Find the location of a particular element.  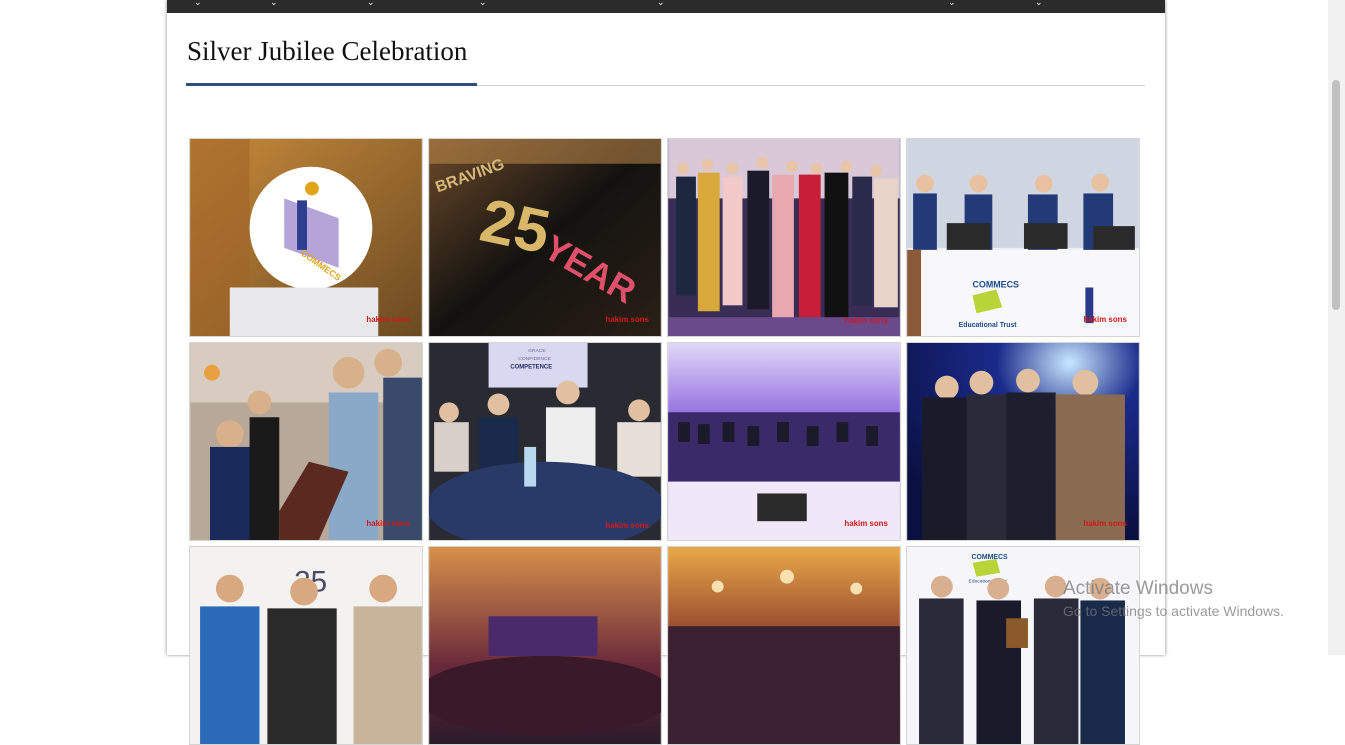

trophy-presentation-photo: COMMECS Educational Trust is located at coordinates (1023, 645).